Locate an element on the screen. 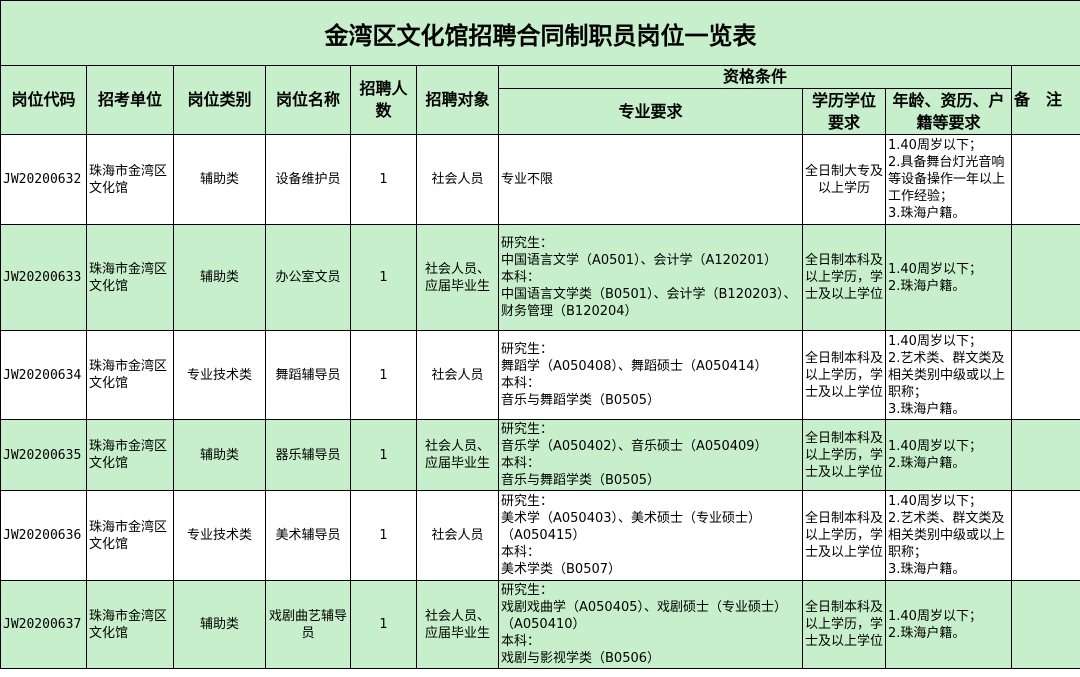 Image resolution: width=1080 pixels, height=677 pixels. cell-code: JW20200637 is located at coordinates (43, 624).